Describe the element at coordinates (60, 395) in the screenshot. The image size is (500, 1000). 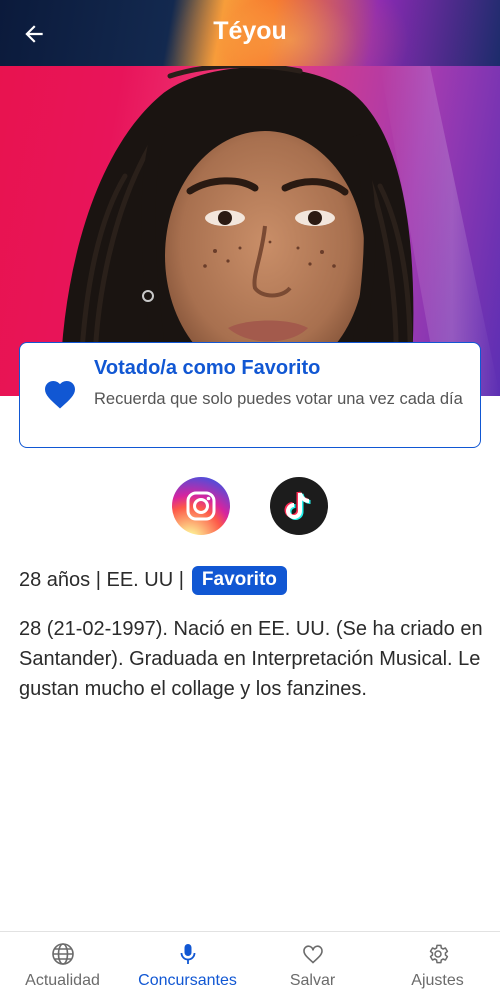
I see `heart-icon` at that location.